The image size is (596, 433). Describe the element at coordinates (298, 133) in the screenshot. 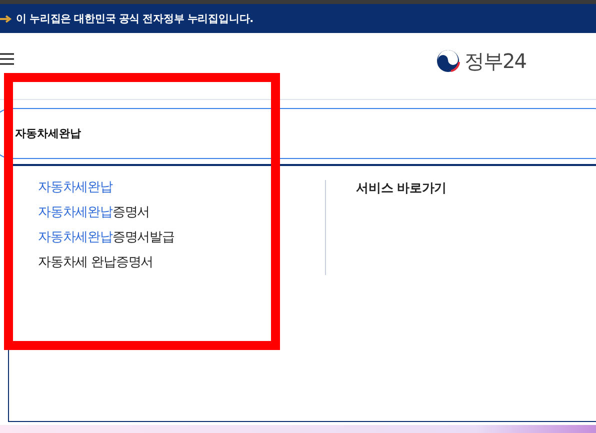

I see `search-field: 자동차세완납` at that location.